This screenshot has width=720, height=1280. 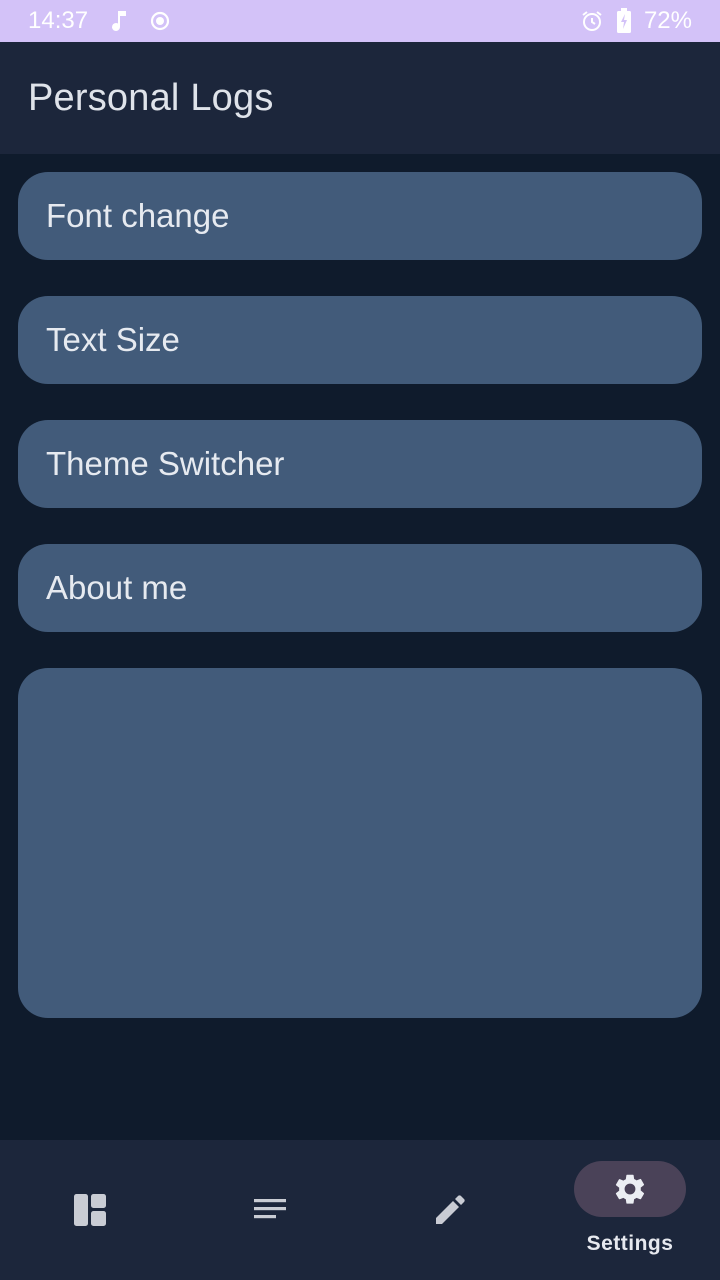 I want to click on font-change-button: Font change, so click(x=360, y=216).